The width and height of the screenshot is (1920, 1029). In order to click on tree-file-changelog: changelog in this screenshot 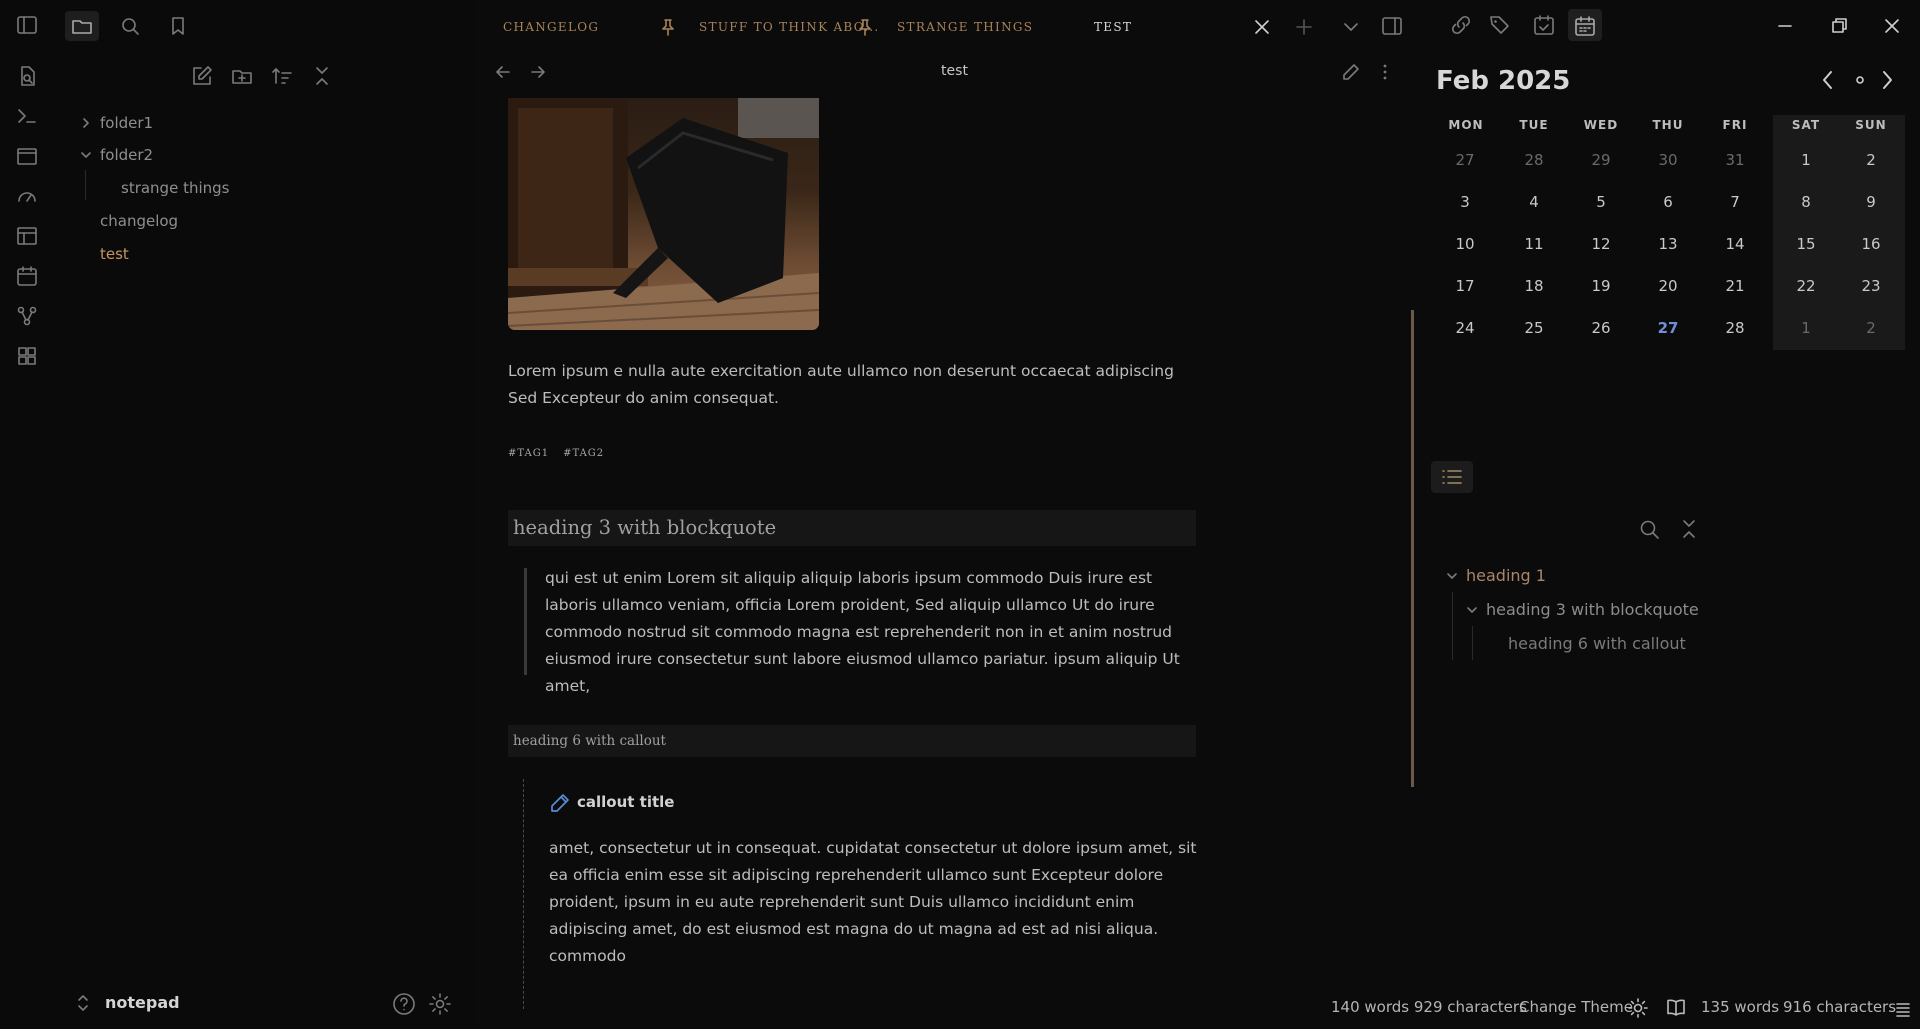, I will do `click(139, 221)`.